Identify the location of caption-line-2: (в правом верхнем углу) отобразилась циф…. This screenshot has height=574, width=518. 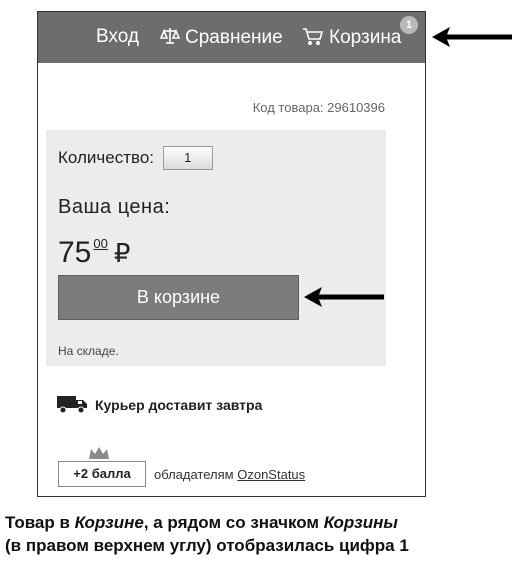
(207, 545).